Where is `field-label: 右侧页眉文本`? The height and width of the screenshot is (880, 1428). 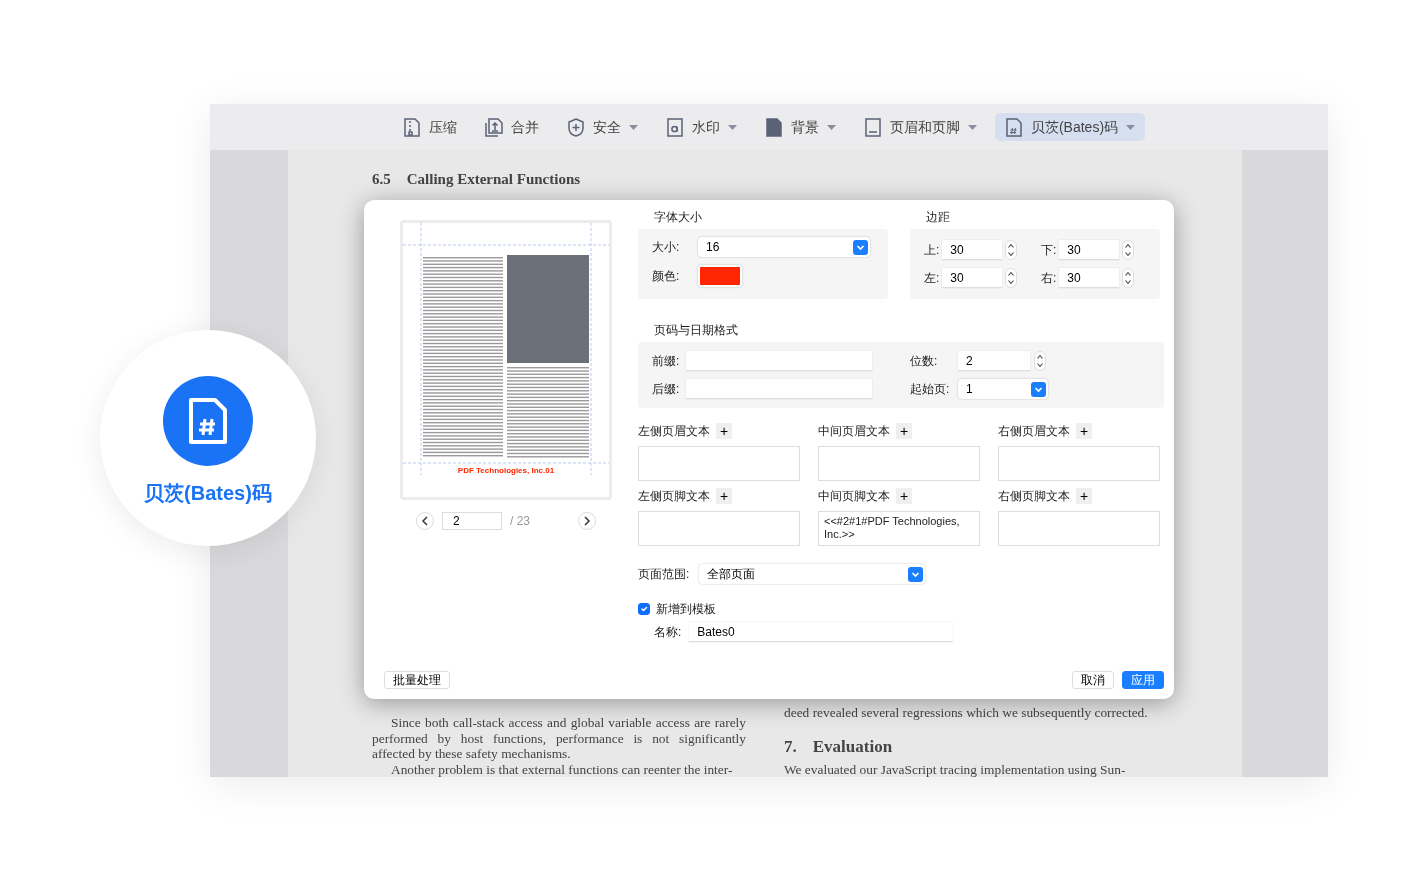 field-label: 右侧页眉文本 is located at coordinates (1034, 431).